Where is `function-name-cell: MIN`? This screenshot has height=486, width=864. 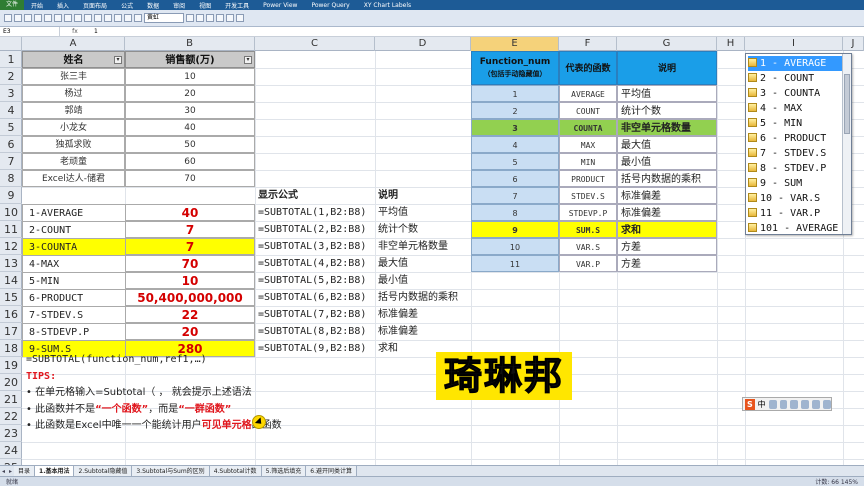
function-name-cell: MIN is located at coordinates (588, 161).